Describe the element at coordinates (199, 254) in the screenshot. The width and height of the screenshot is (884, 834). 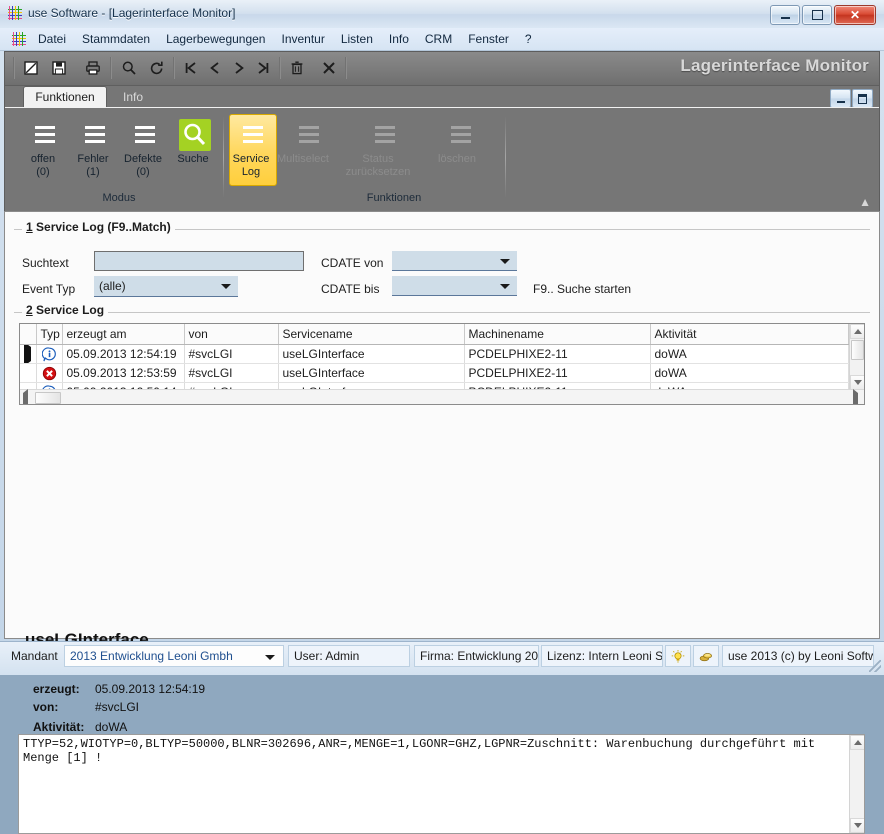
I see `suchtext-value` at that location.